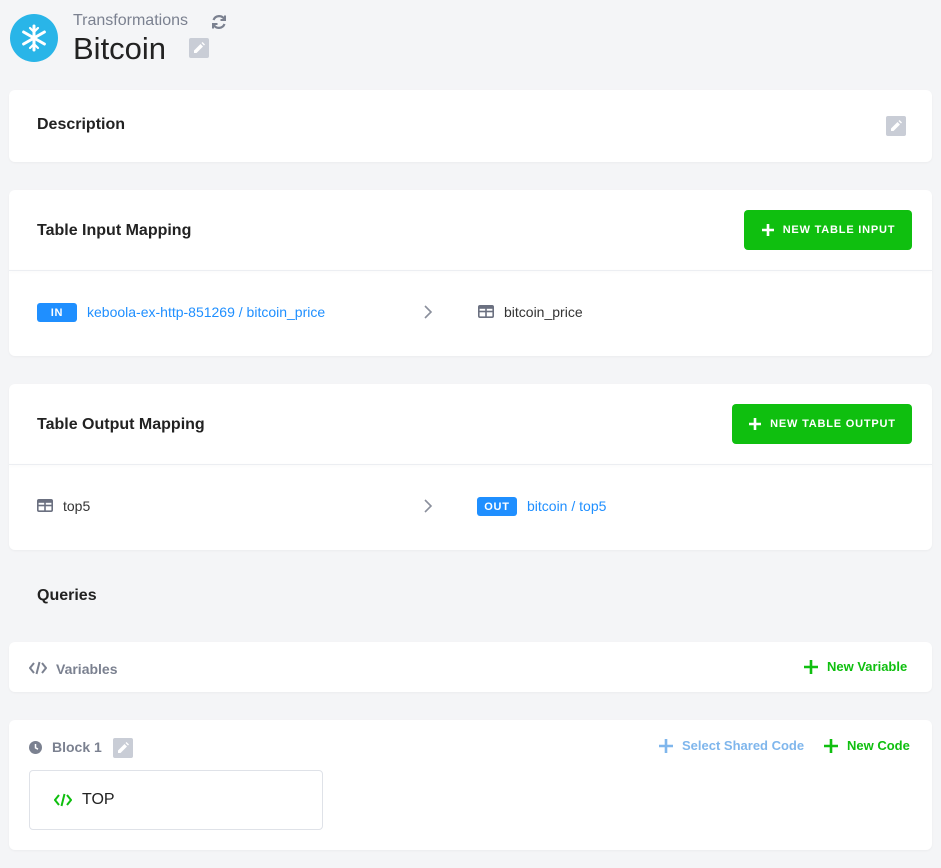  Describe the element at coordinates (566, 506) in the screenshot. I see `output-destination-link: bitcoin / top5` at that location.